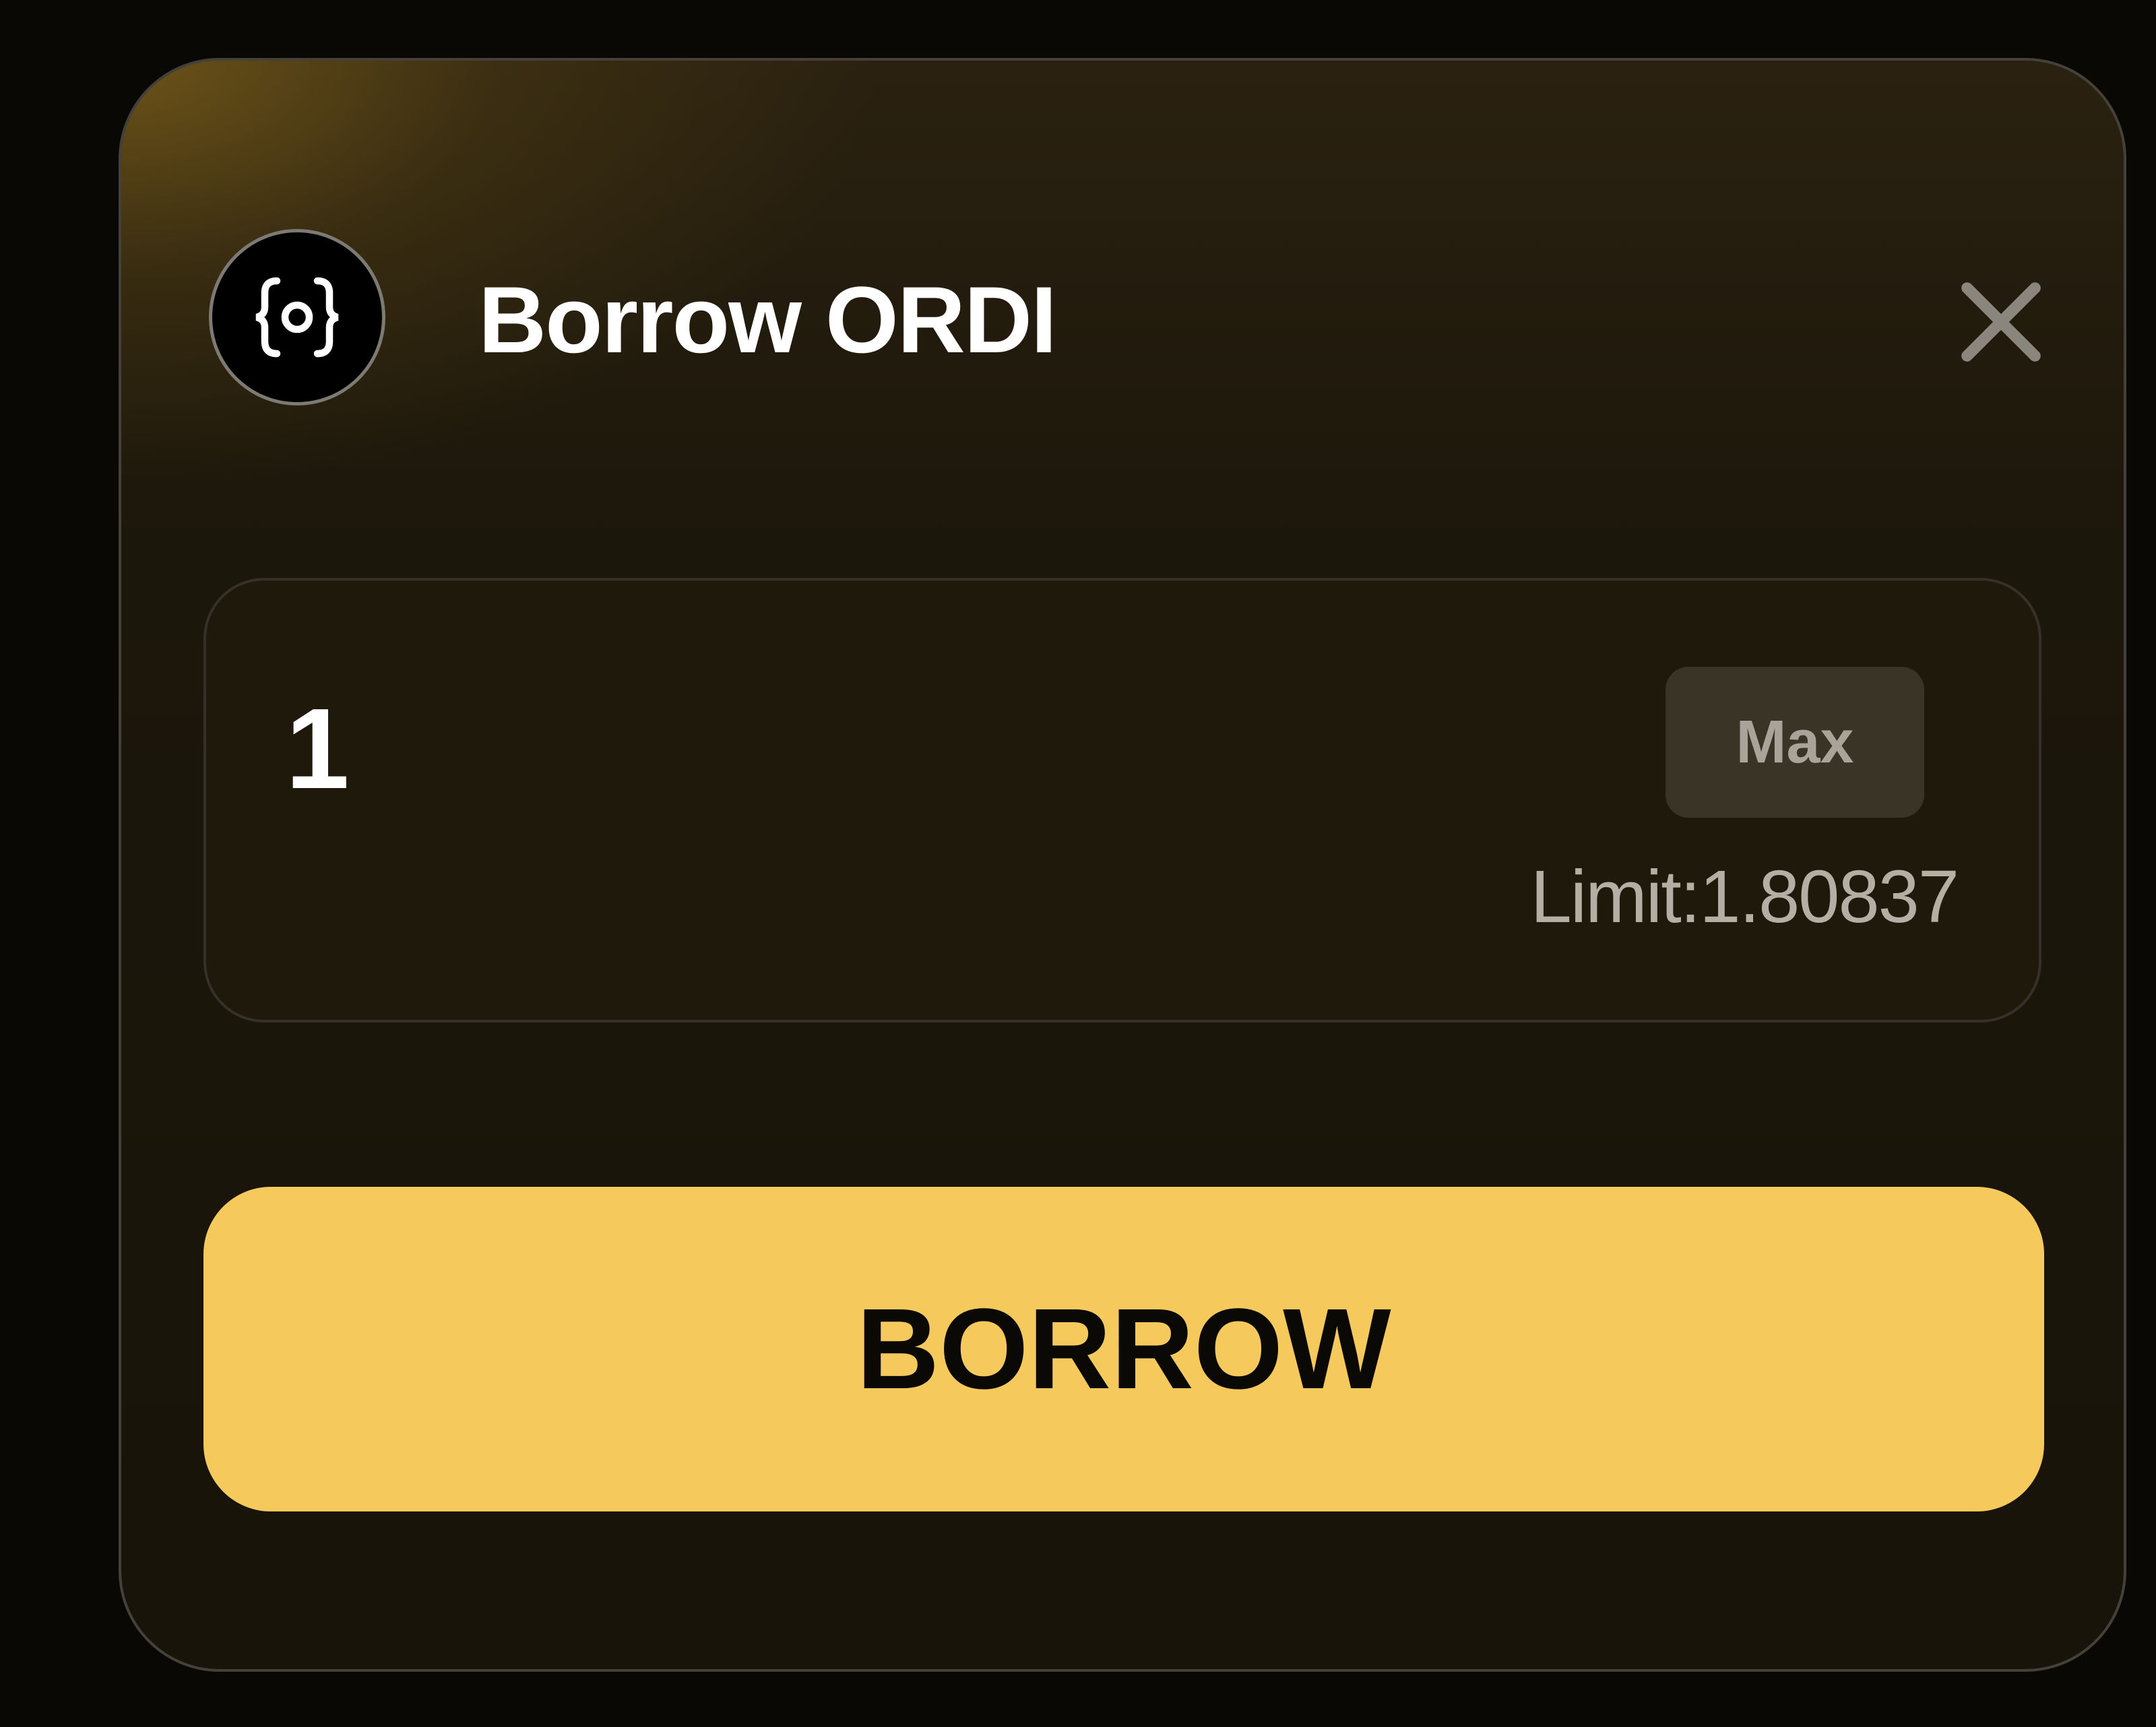 Image resolution: width=2156 pixels, height=1727 pixels. I want to click on modal-title: Borrow ORDI, so click(767, 320).